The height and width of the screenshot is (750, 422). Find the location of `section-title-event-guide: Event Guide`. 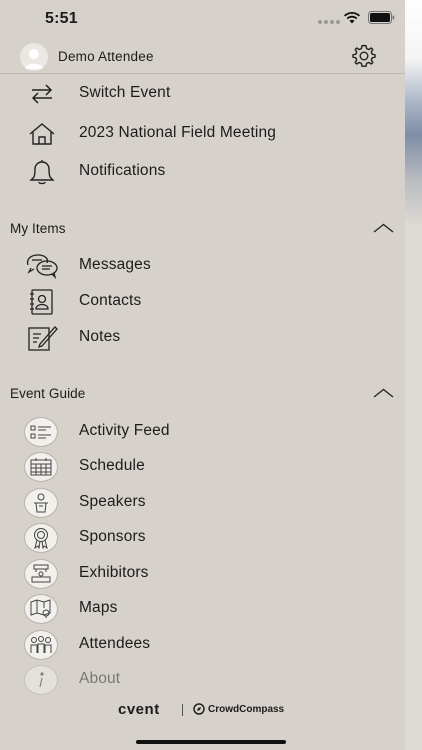

section-title-event-guide: Event Guide is located at coordinates (48, 393).